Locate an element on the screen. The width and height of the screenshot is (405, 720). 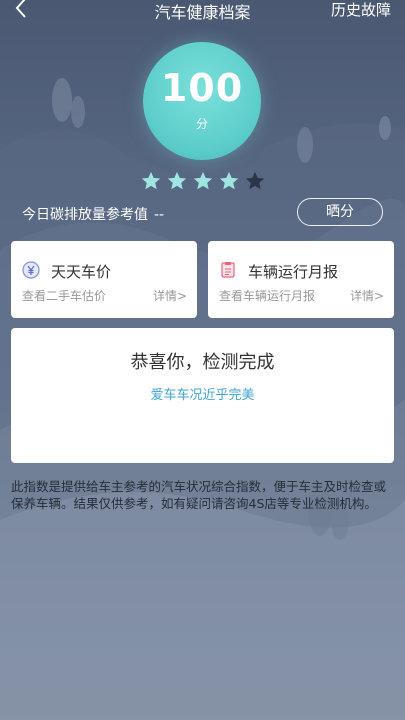
score-value: 100 is located at coordinates (202, 88).